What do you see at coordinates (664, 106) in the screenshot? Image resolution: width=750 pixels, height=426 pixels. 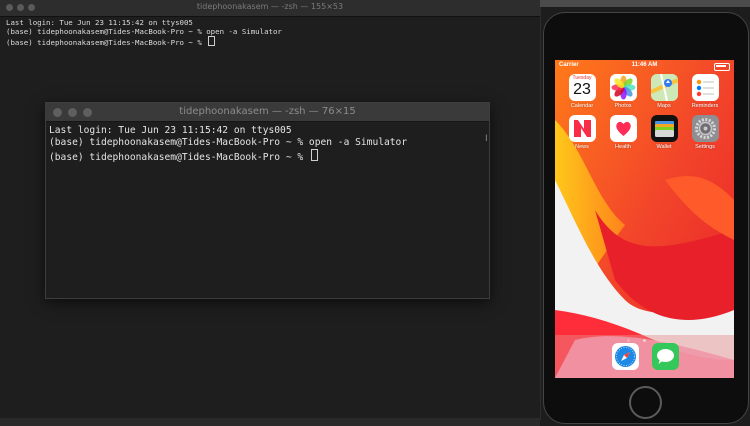 I see `app-label: Maps` at bounding box center [664, 106].